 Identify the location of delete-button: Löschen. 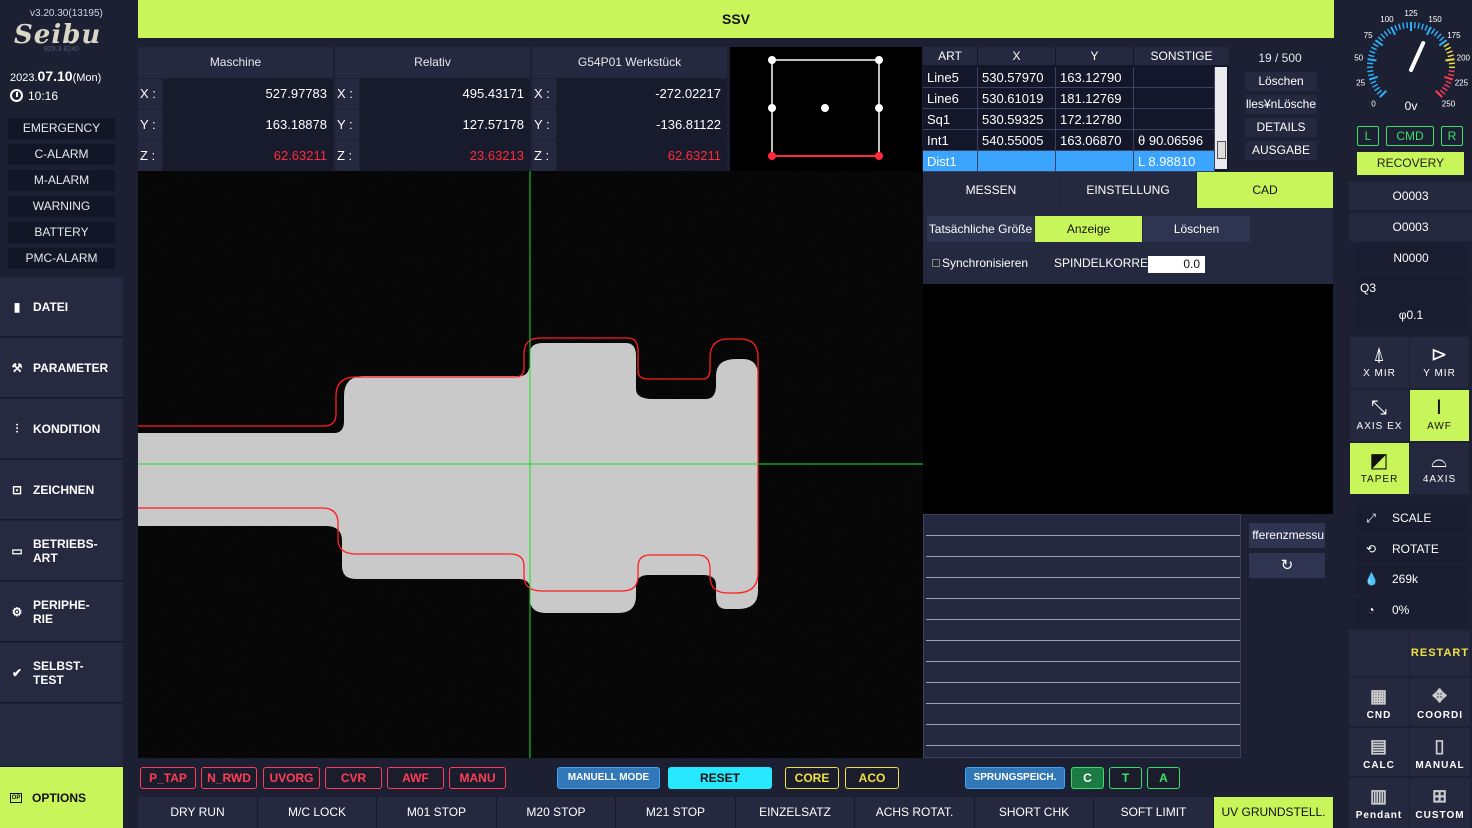
(1281, 81).